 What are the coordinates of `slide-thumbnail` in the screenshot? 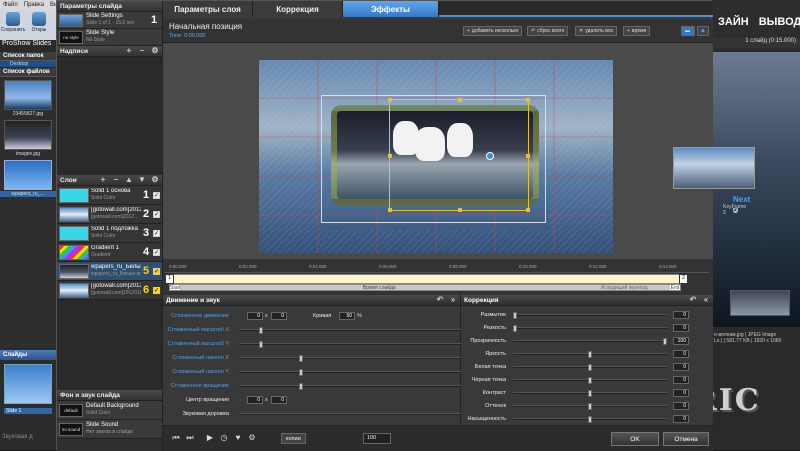 It's located at (28, 384).